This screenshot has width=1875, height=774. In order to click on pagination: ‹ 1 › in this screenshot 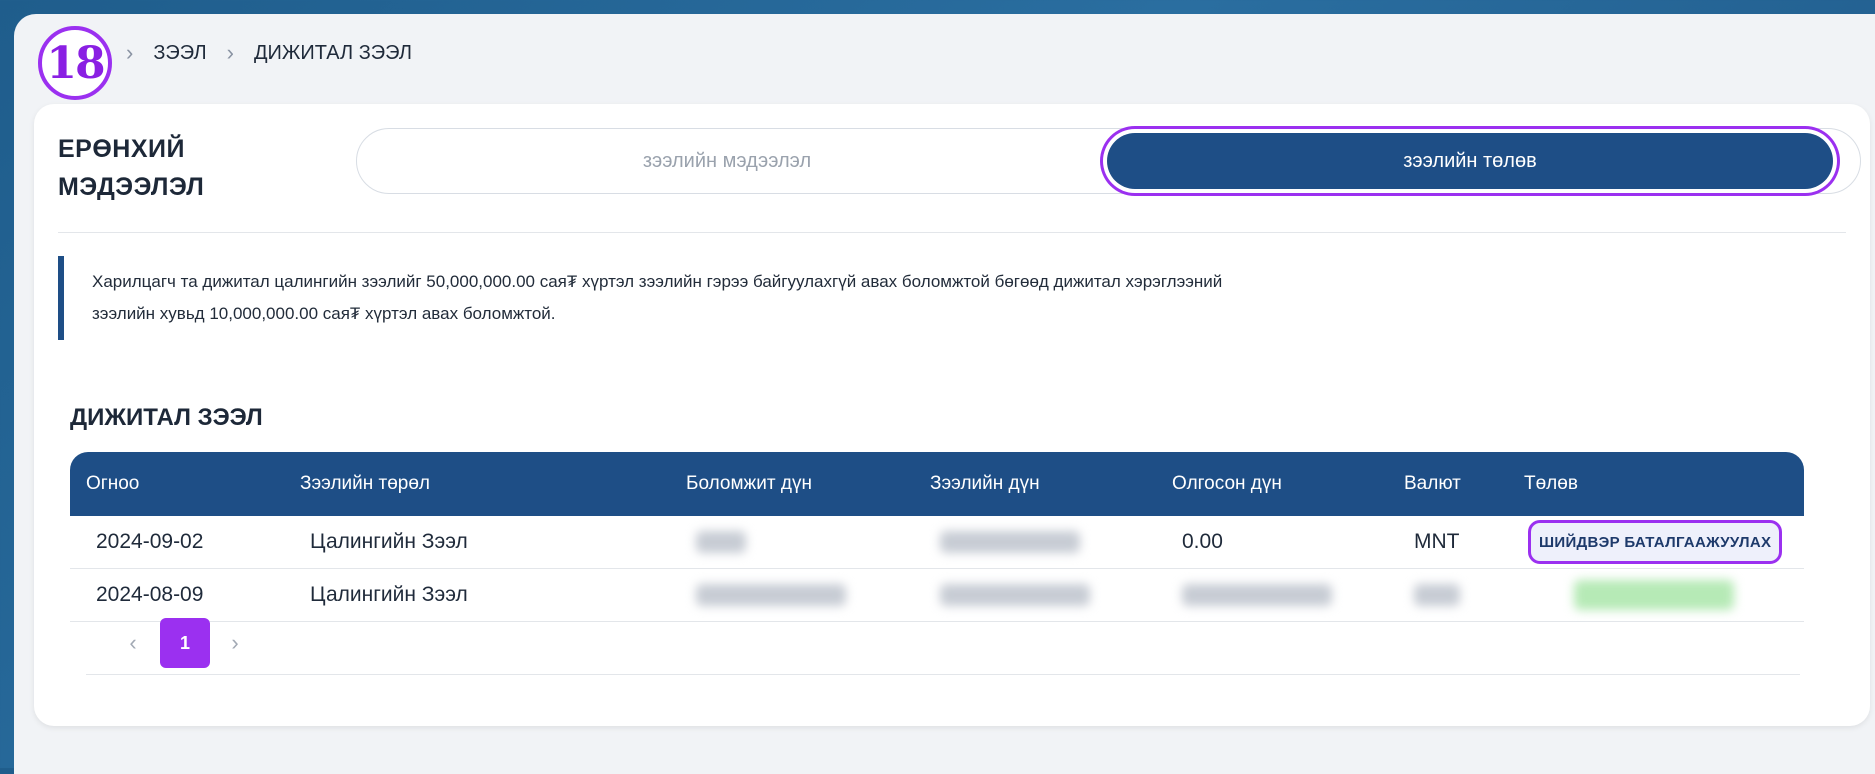, I will do `click(943, 641)`.